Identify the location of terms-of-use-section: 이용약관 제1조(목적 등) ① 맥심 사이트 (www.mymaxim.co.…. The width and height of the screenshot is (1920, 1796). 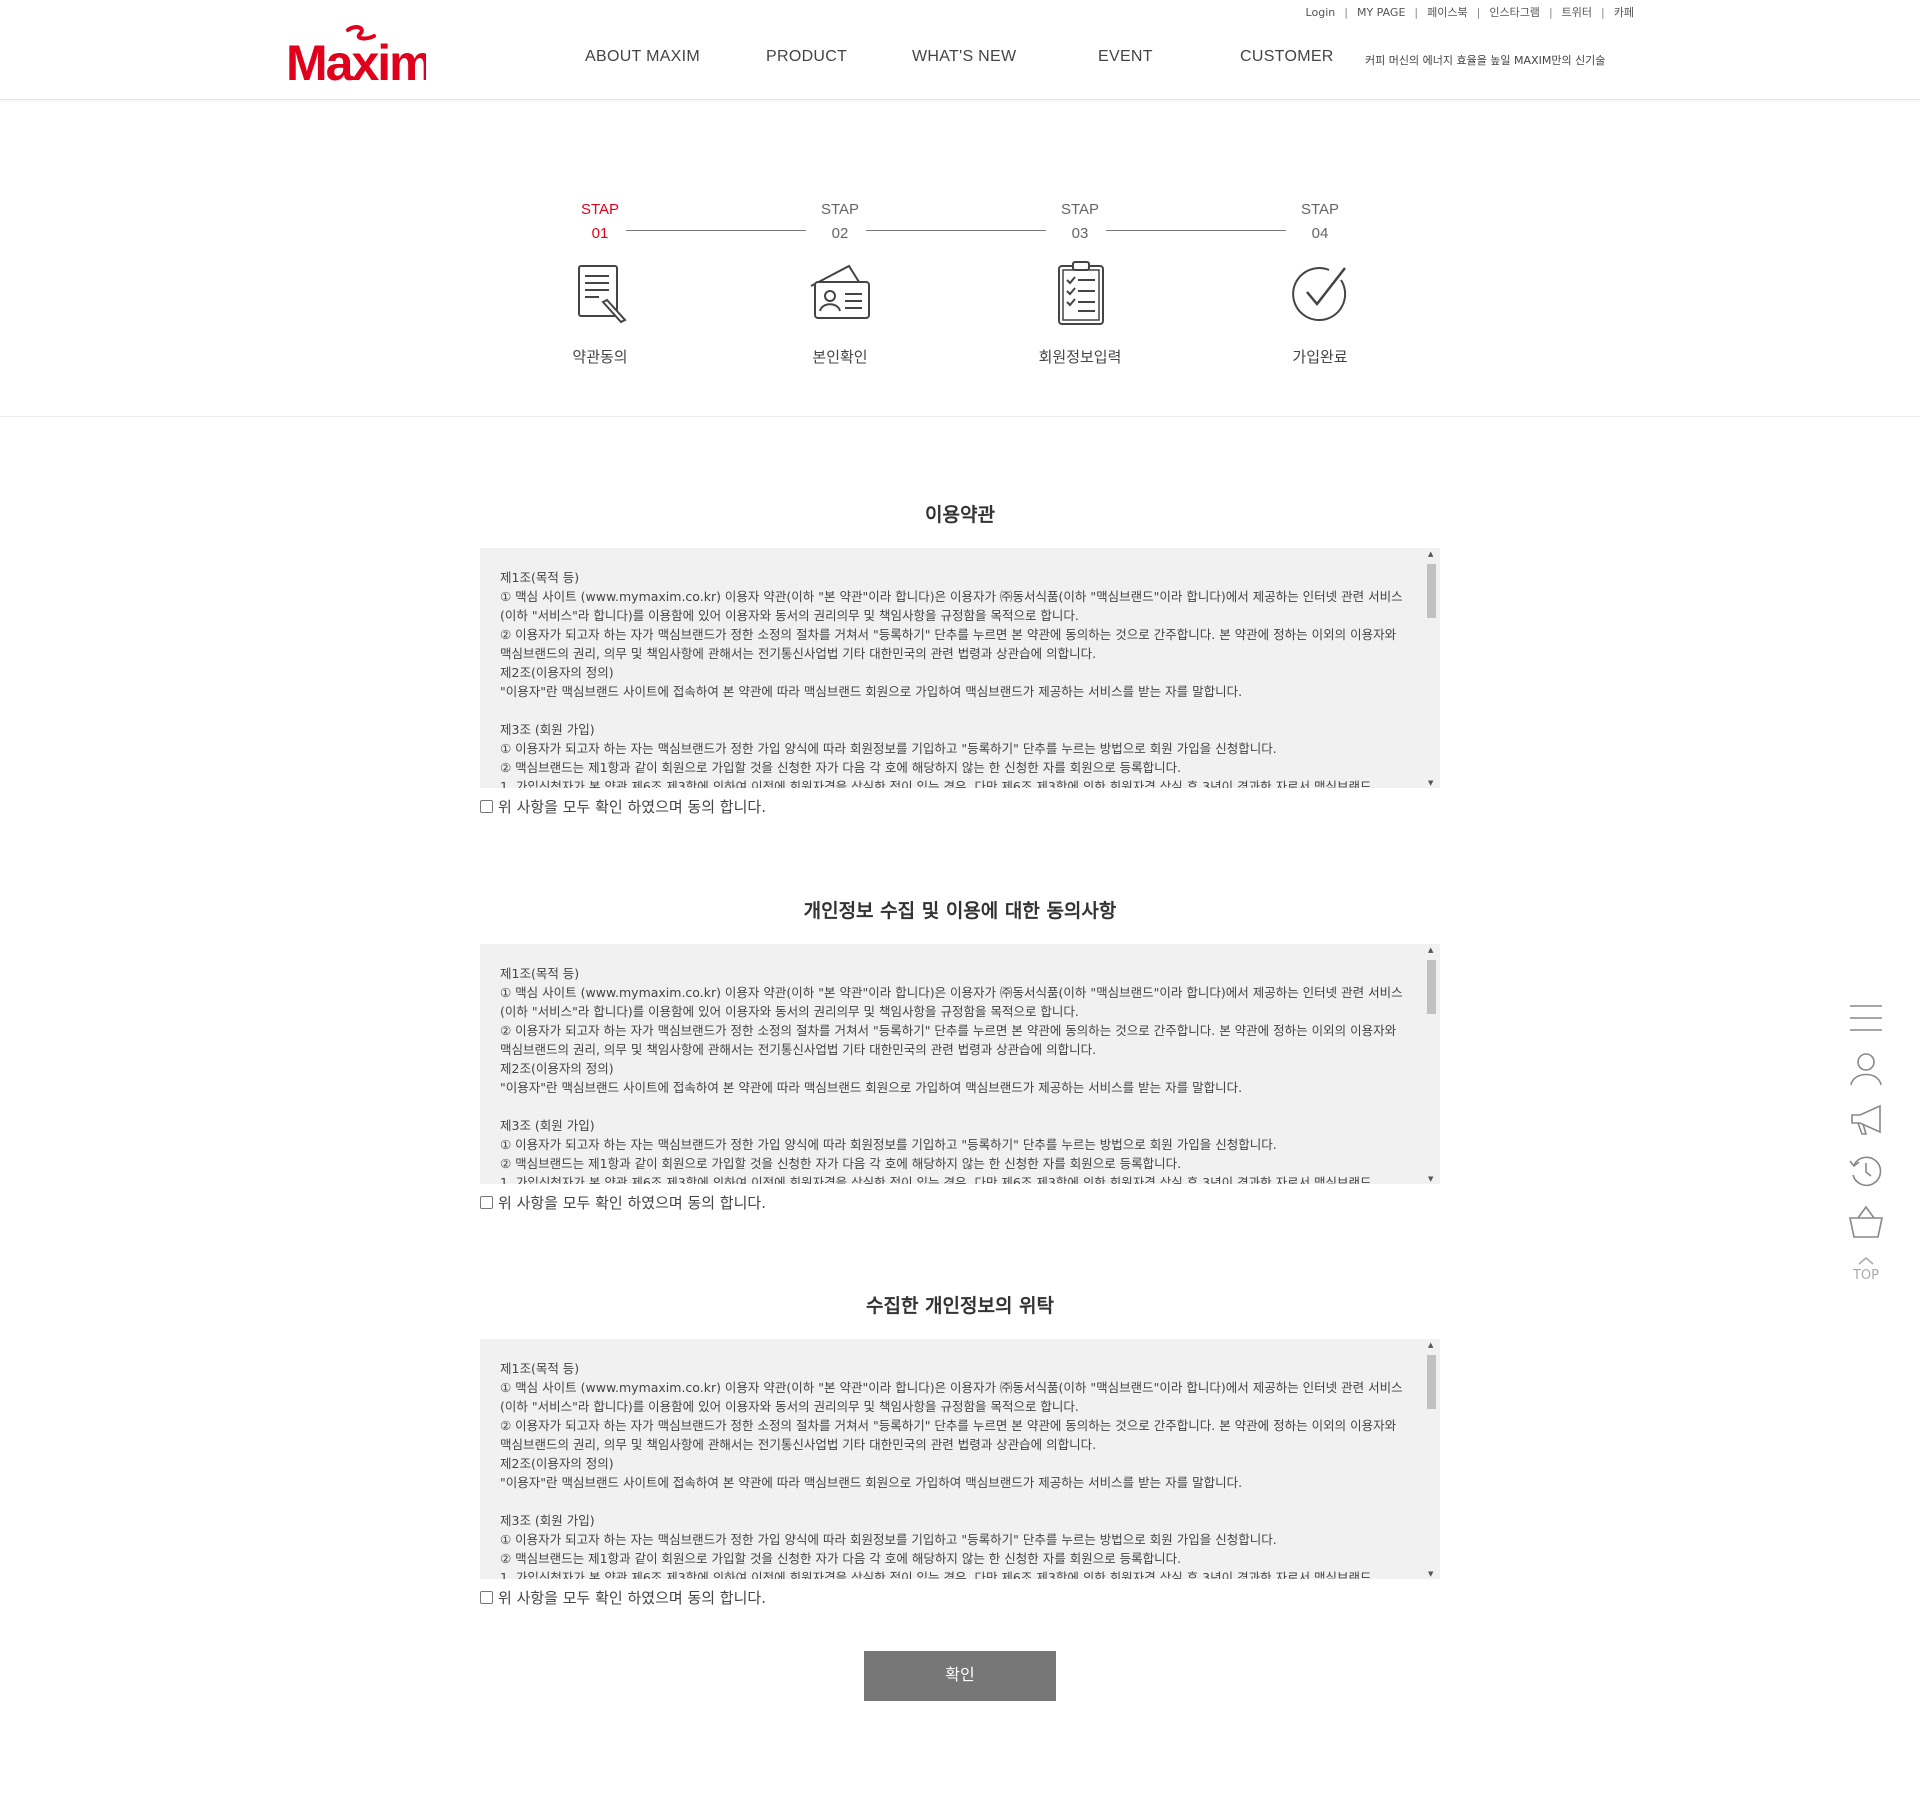
(960, 658).